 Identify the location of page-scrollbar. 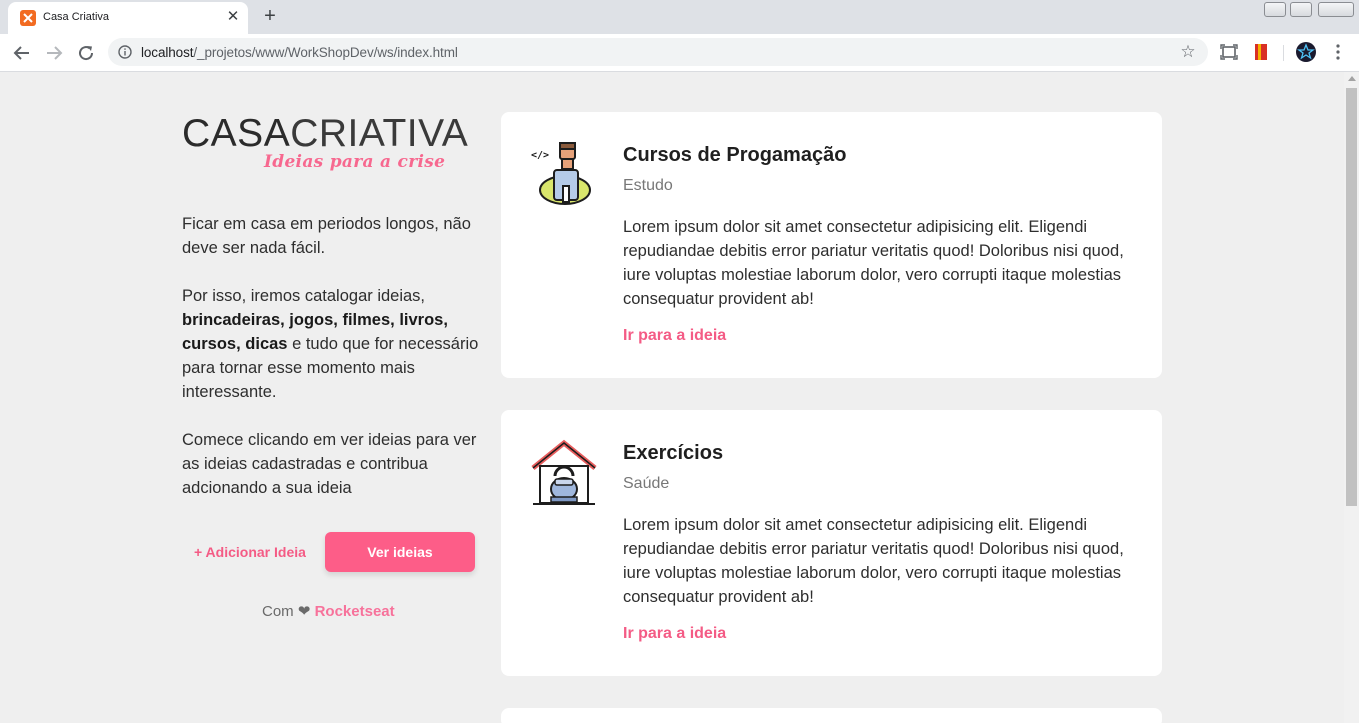
(1351, 397).